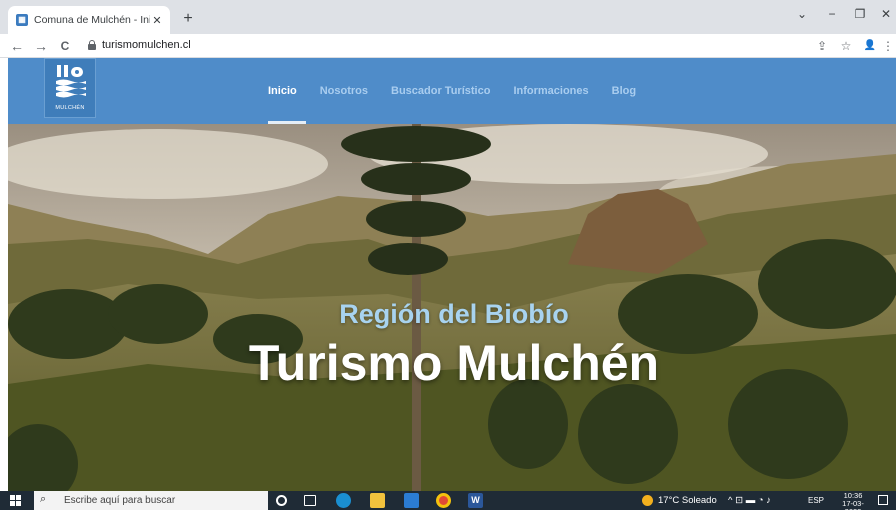  Describe the element at coordinates (344, 91) in the screenshot. I see `nav-nosotros: Nosotros` at that location.